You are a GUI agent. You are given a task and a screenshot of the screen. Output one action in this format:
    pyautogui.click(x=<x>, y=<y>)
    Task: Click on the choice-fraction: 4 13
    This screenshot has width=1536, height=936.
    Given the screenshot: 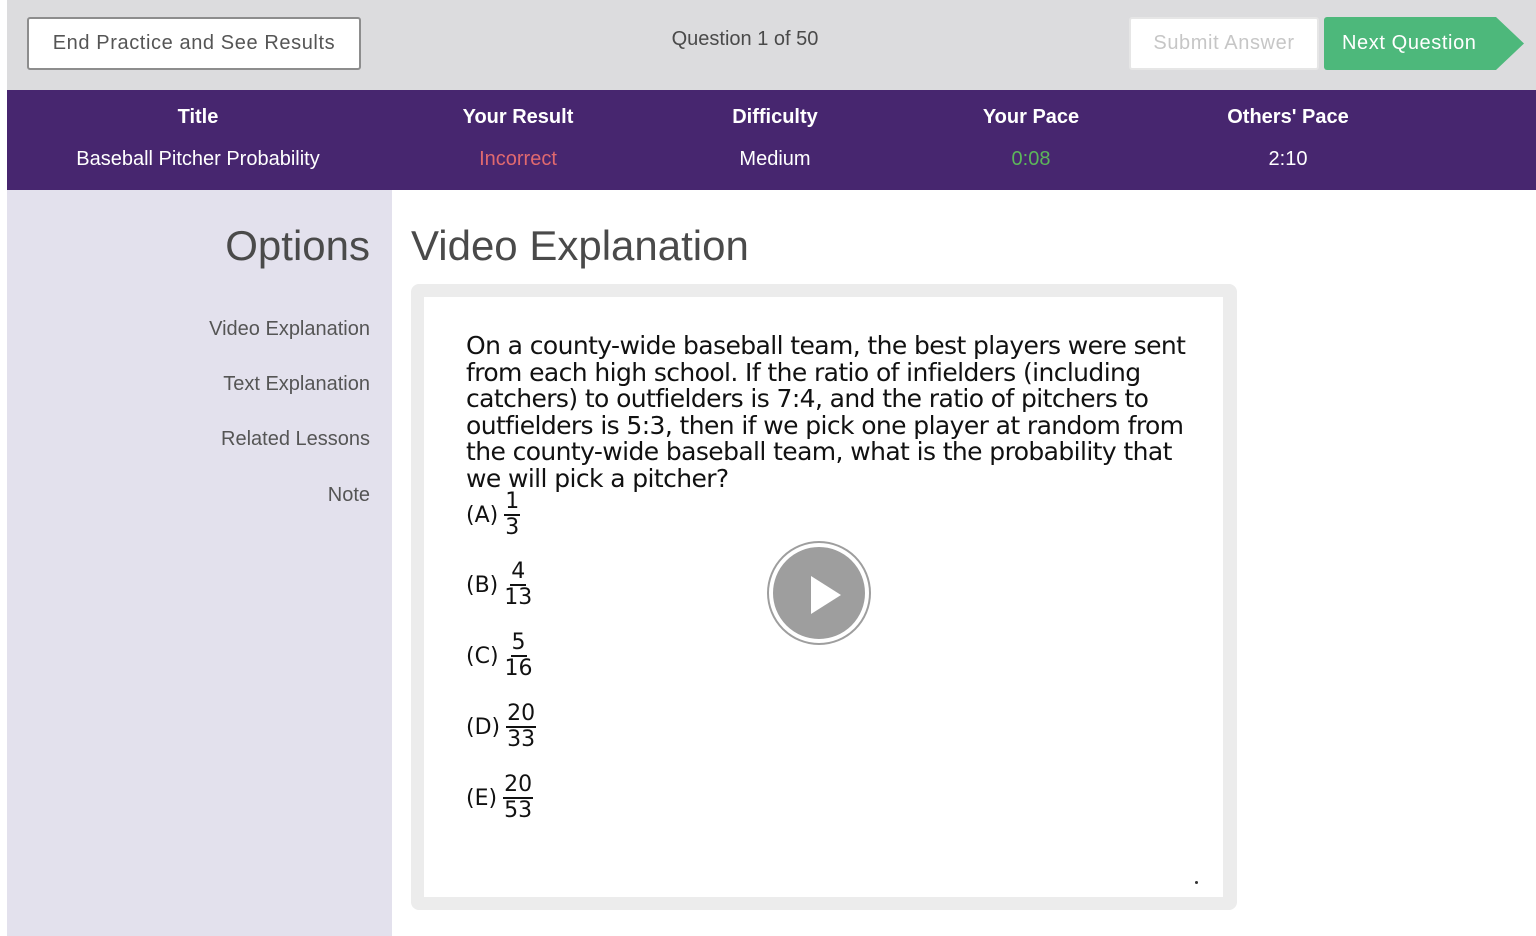 What is the action you would take?
    pyautogui.click(x=518, y=585)
    